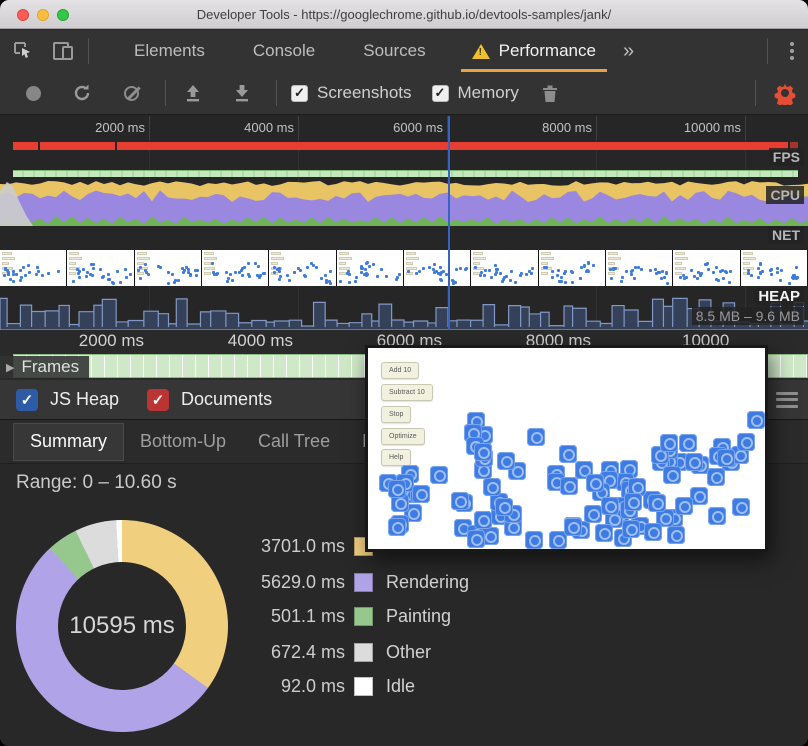 This screenshot has width=808, height=746. What do you see at coordinates (307, 651) in the screenshot?
I see `legend-value: 672.4 ms` at bounding box center [307, 651].